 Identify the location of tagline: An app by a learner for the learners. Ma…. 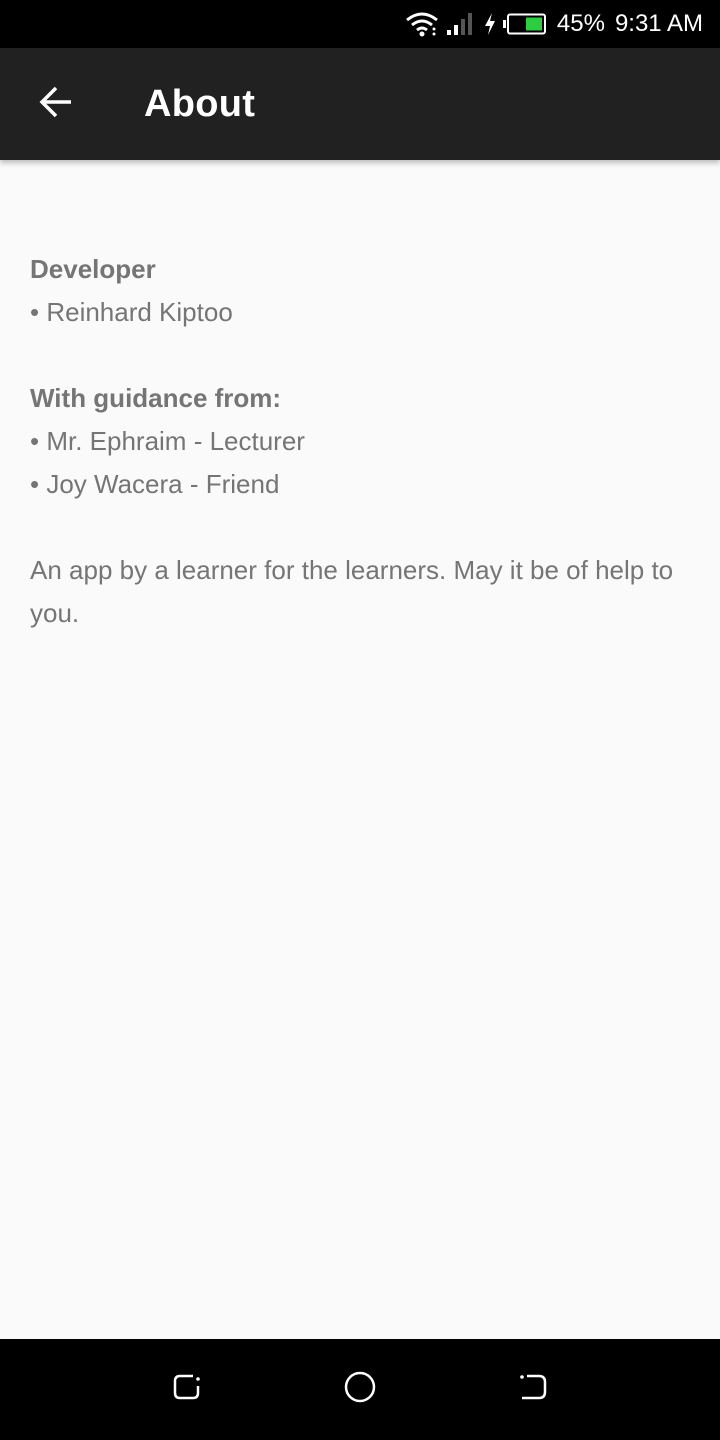
(352, 591).